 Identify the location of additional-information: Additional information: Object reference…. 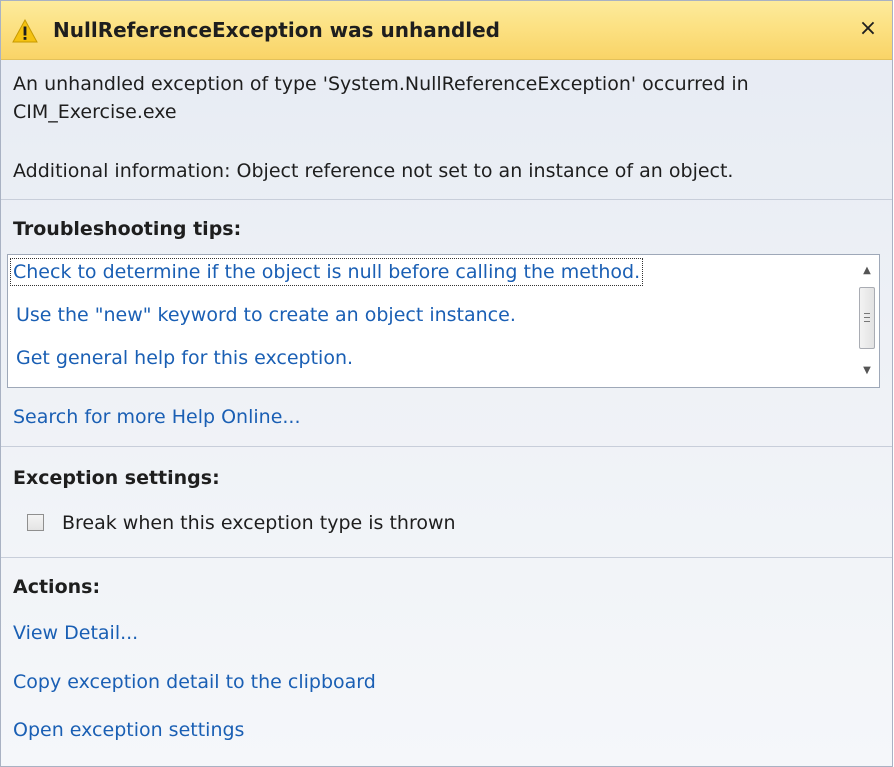
(373, 171).